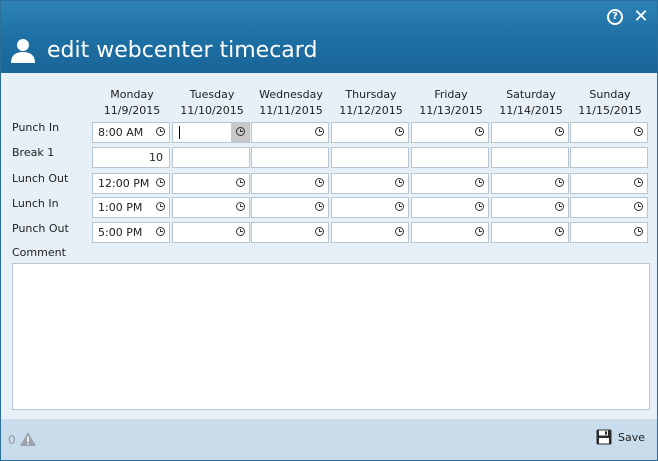 This screenshot has height=461, width=658. I want to click on lunch-in-tuesday, so click(211, 207).